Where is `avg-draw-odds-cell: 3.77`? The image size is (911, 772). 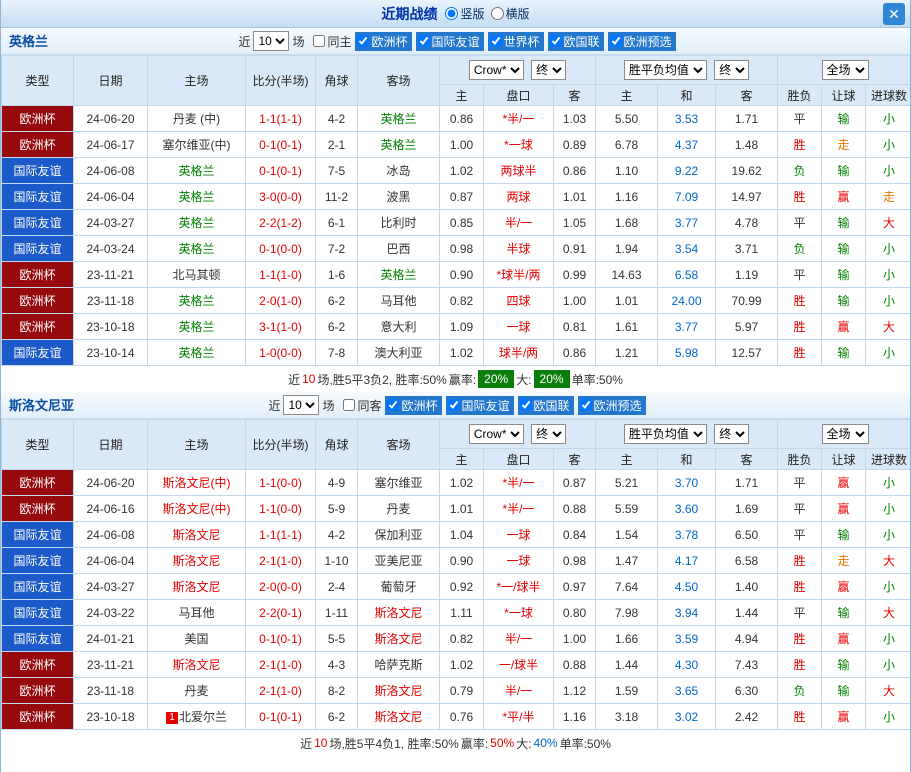
avg-draw-odds-cell: 3.77 is located at coordinates (687, 326).